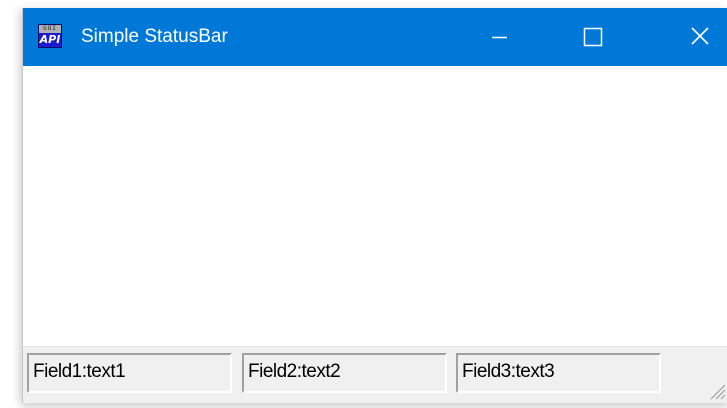 This screenshot has width=727, height=408. I want to click on status-field-2: Field2:text2, so click(344, 373).